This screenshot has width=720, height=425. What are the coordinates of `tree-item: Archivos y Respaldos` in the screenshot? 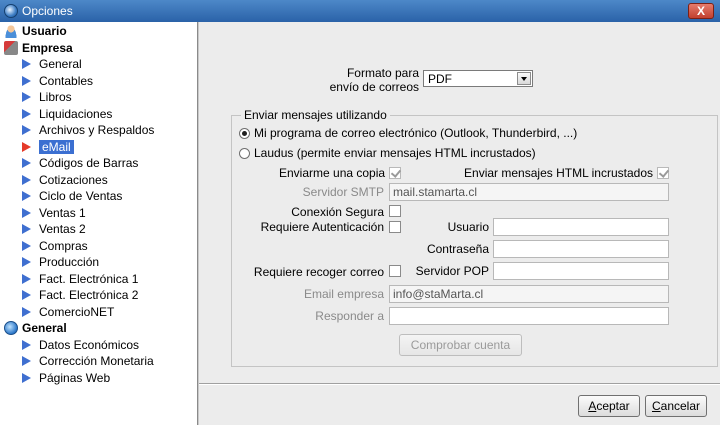 It's located at (98, 130).